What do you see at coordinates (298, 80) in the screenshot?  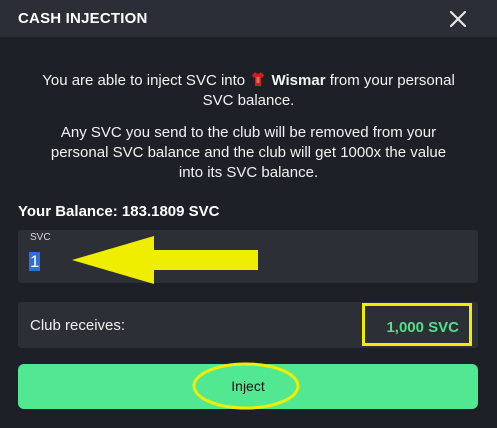 I see `club-name: Wismar` at bounding box center [298, 80].